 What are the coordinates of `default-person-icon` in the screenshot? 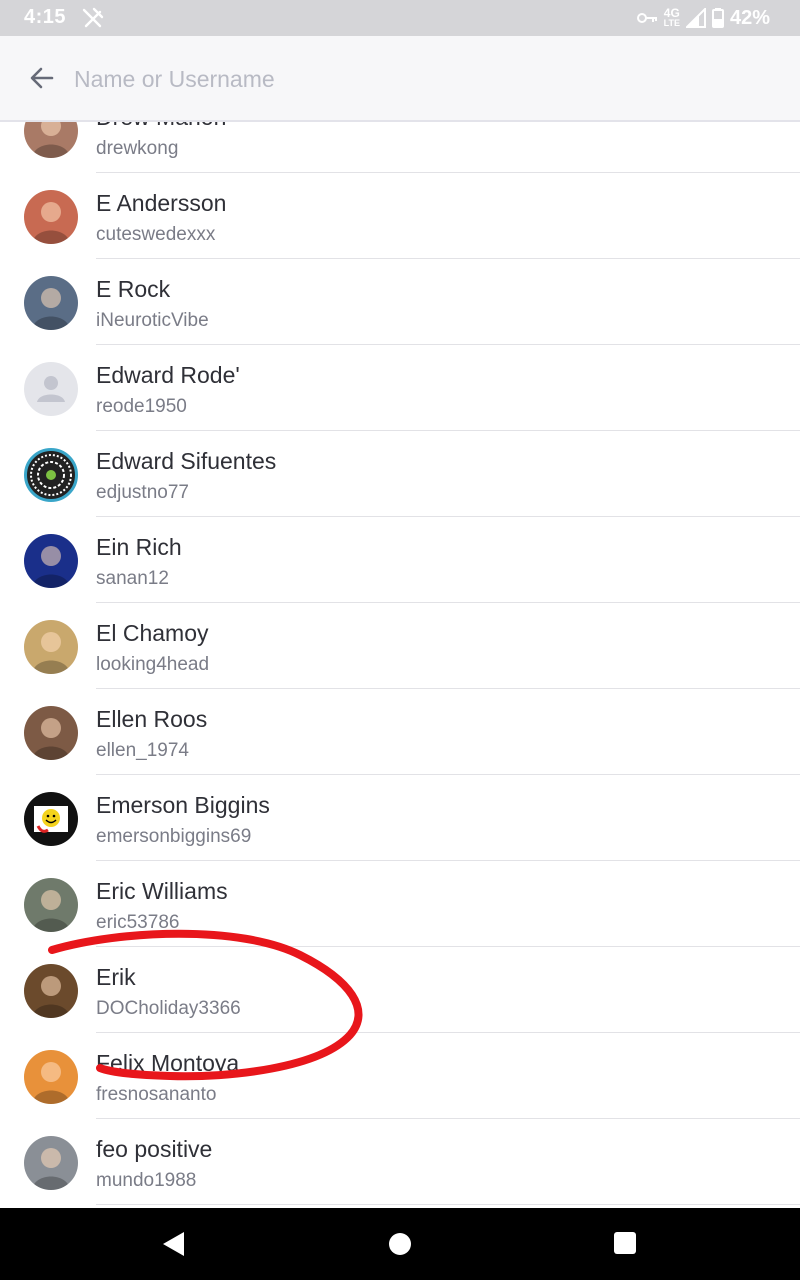 It's located at (51, 389).